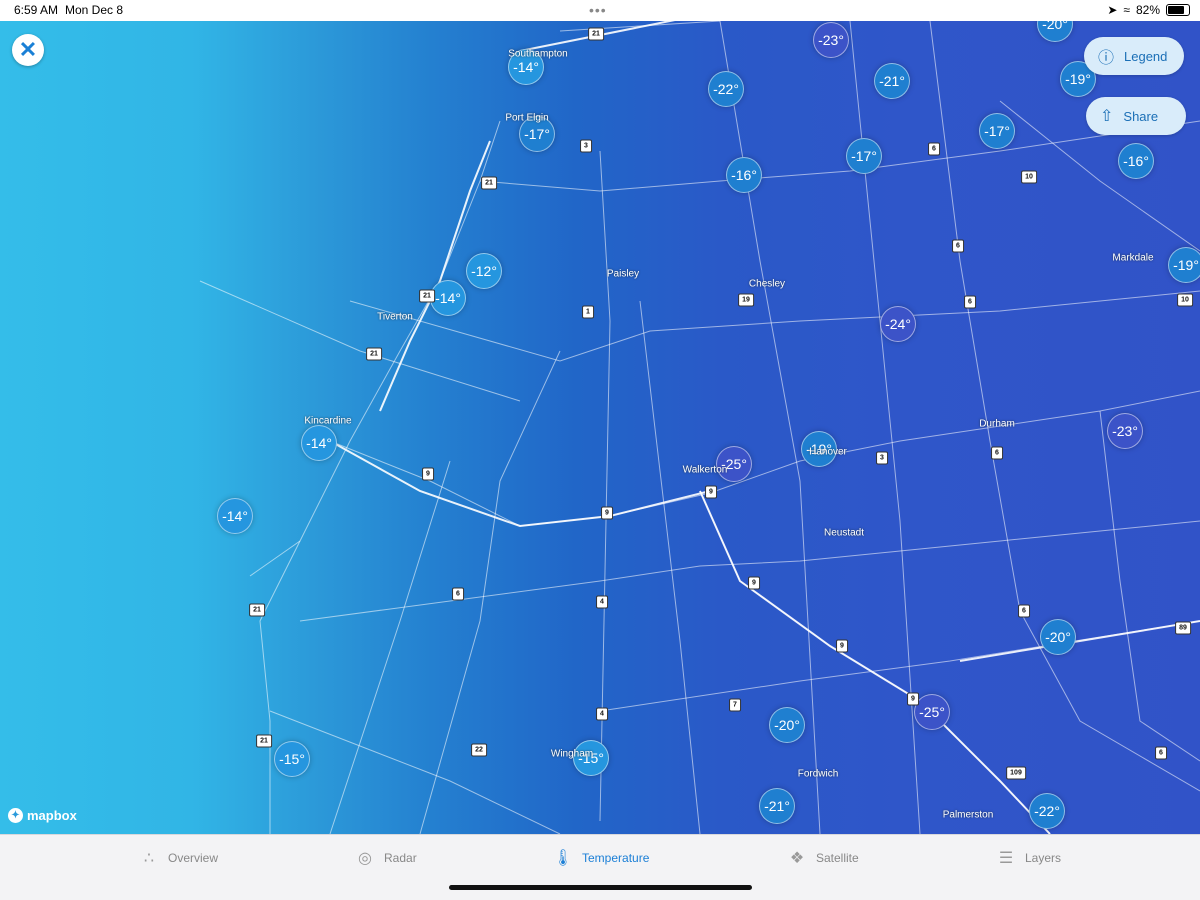 The image size is (1200, 900). What do you see at coordinates (797, 858) in the screenshot?
I see `satellite-icon: ❖` at bounding box center [797, 858].